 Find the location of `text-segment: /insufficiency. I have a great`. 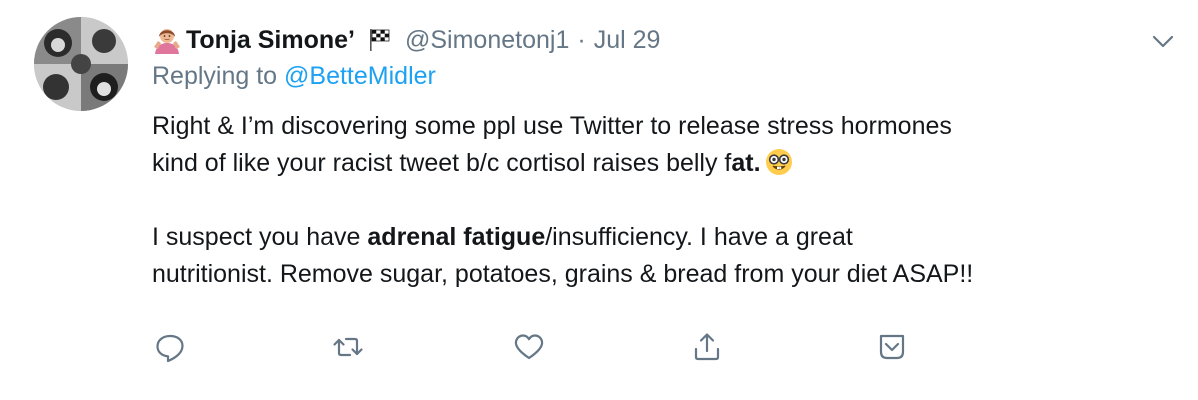

text-segment: /insufficiency. I have a great is located at coordinates (699, 237).